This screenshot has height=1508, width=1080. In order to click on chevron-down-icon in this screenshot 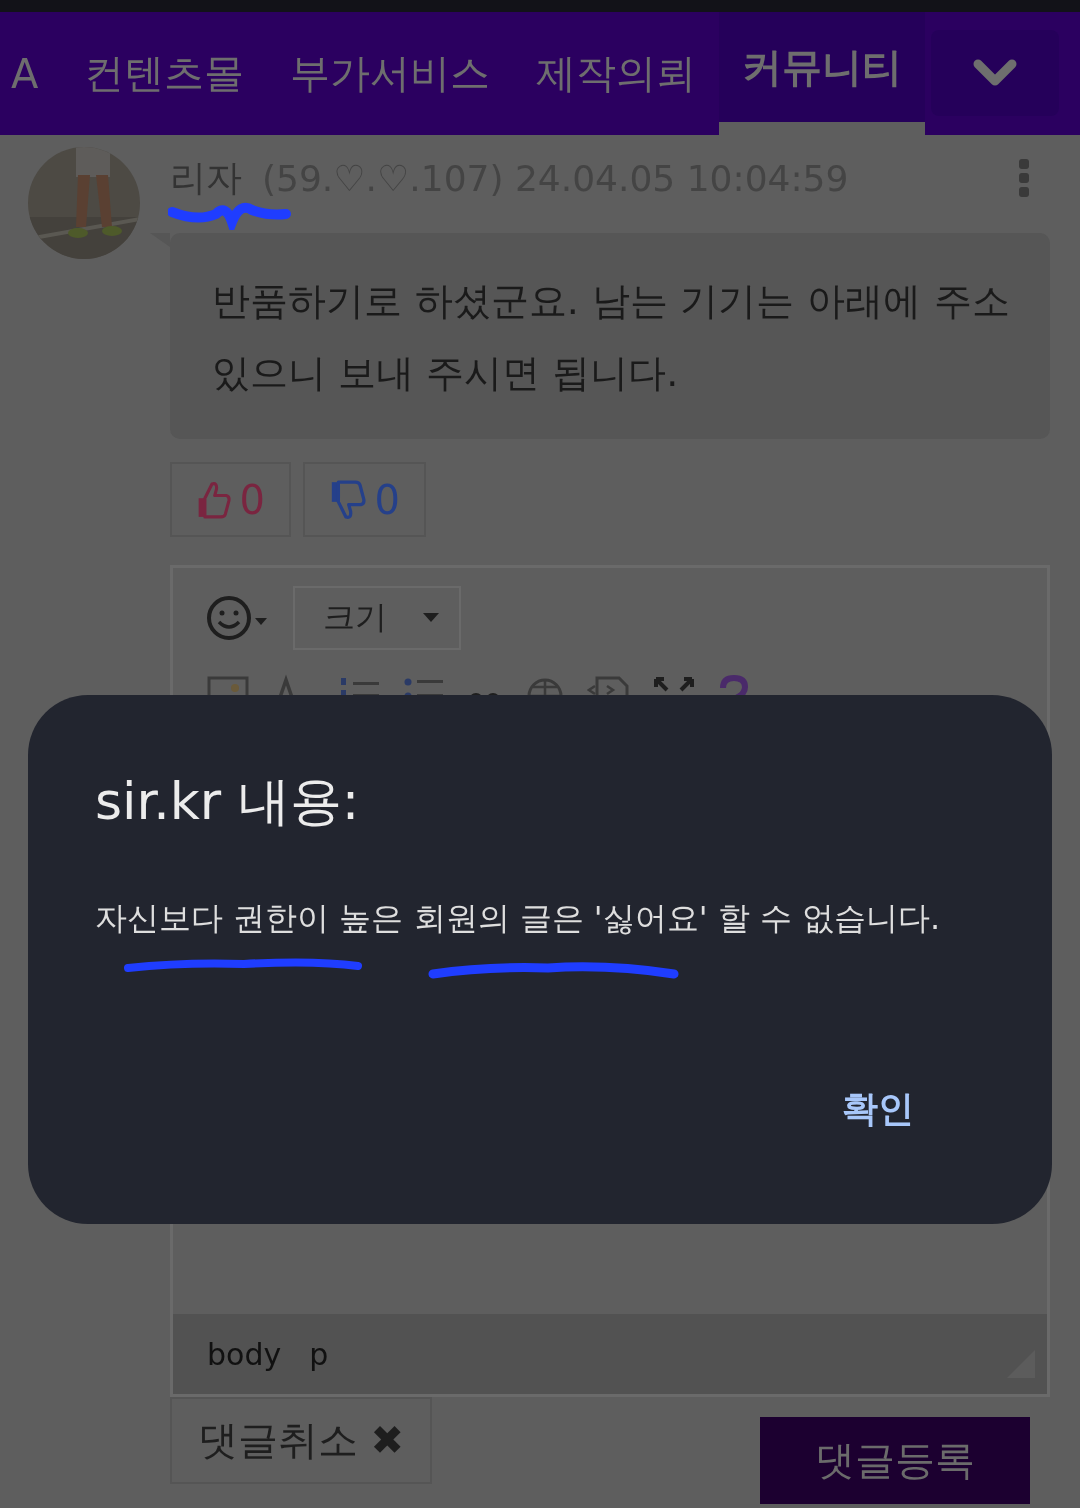, I will do `click(995, 73)`.